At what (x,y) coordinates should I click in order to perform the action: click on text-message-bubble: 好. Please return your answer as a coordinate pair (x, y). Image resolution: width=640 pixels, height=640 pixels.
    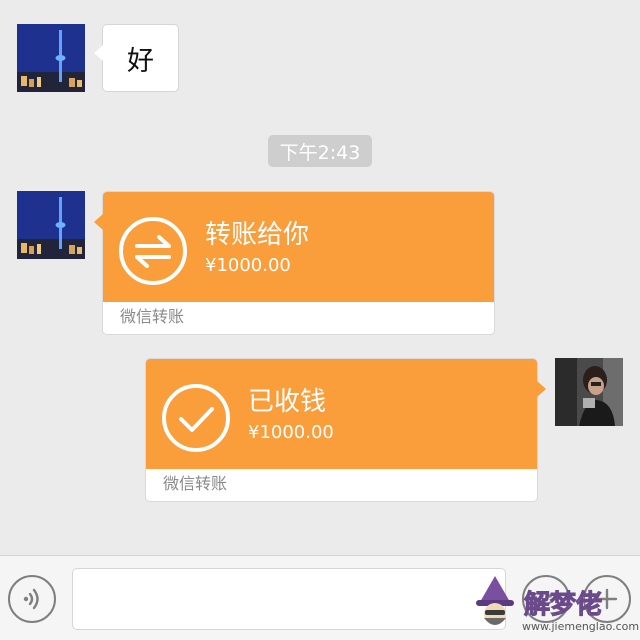
    Looking at the image, I should click on (136, 58).